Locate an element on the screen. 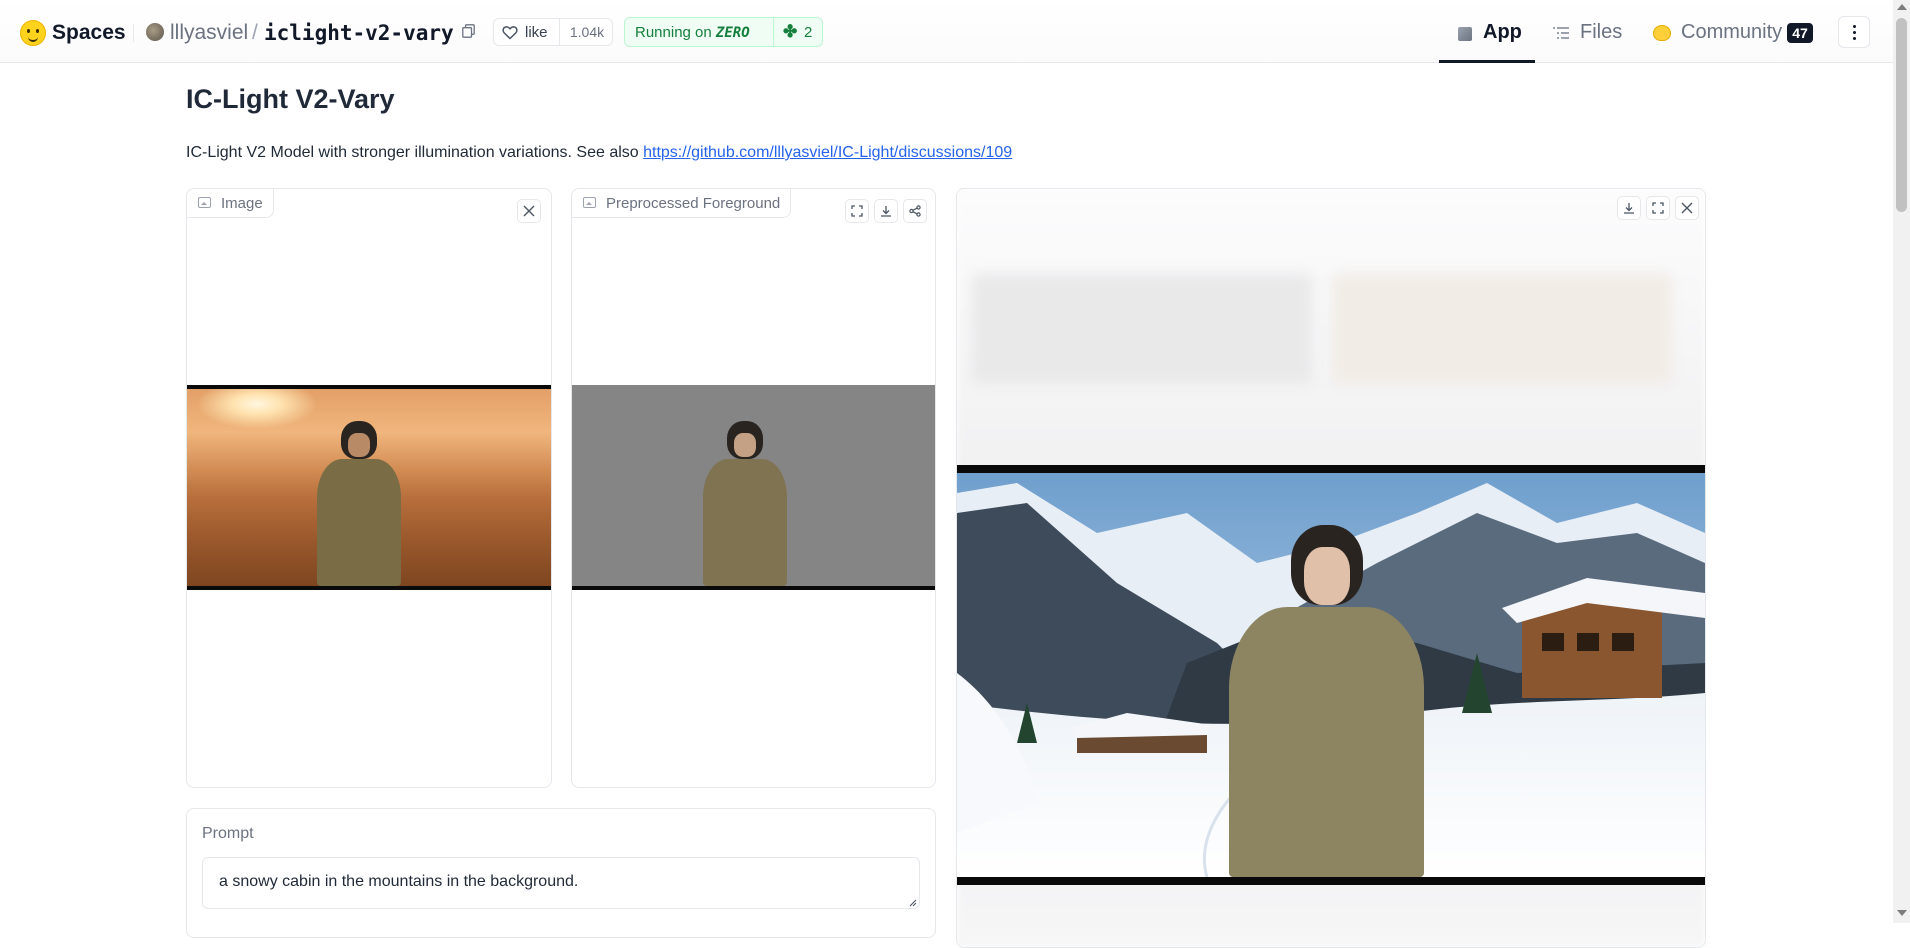  header-divider is located at coordinates (133, 33).